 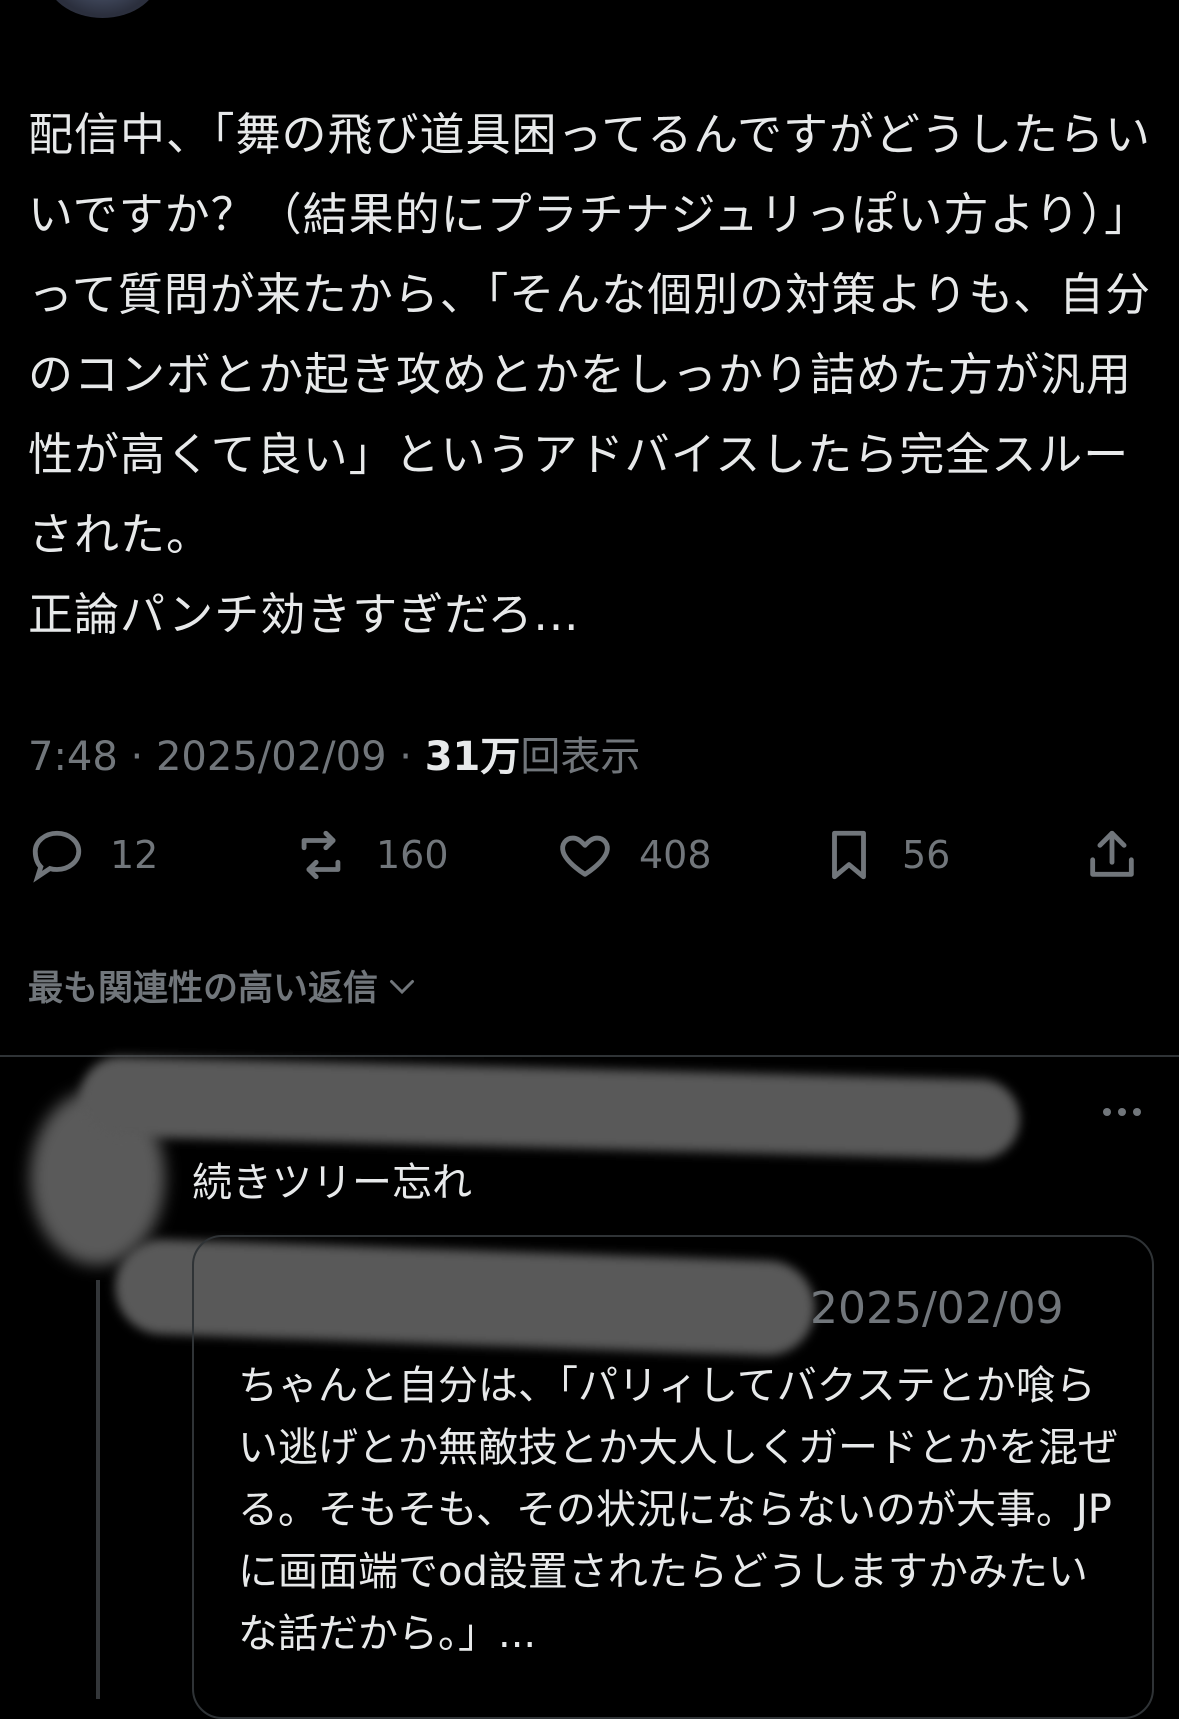 What do you see at coordinates (332, 1183) in the screenshot?
I see `reply-text: 続きツリー忘れ` at bounding box center [332, 1183].